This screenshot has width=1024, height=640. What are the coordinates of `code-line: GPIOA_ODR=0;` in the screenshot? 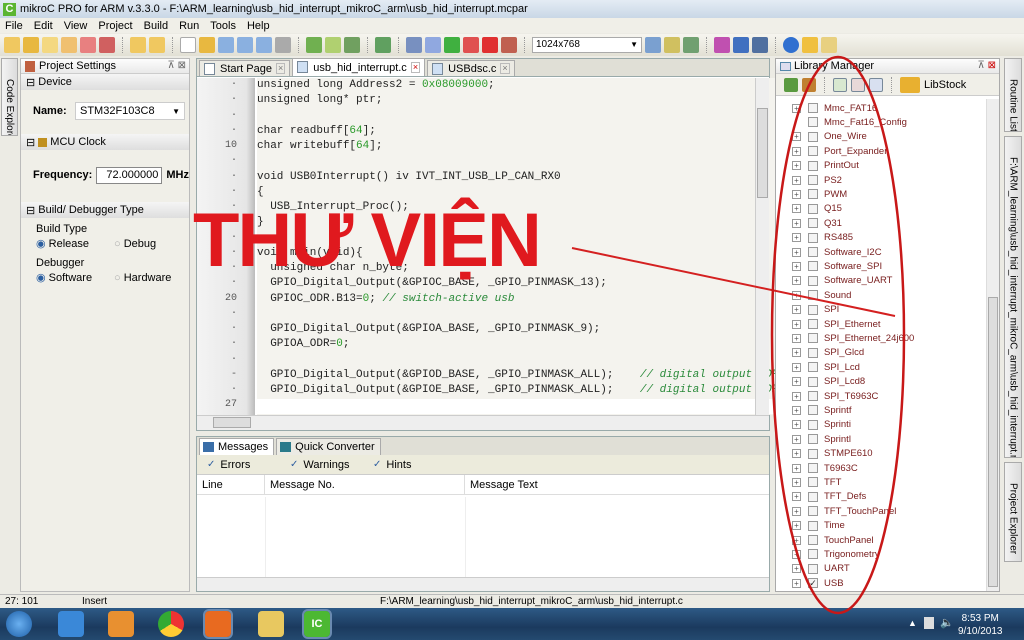 It's located at (537, 345).